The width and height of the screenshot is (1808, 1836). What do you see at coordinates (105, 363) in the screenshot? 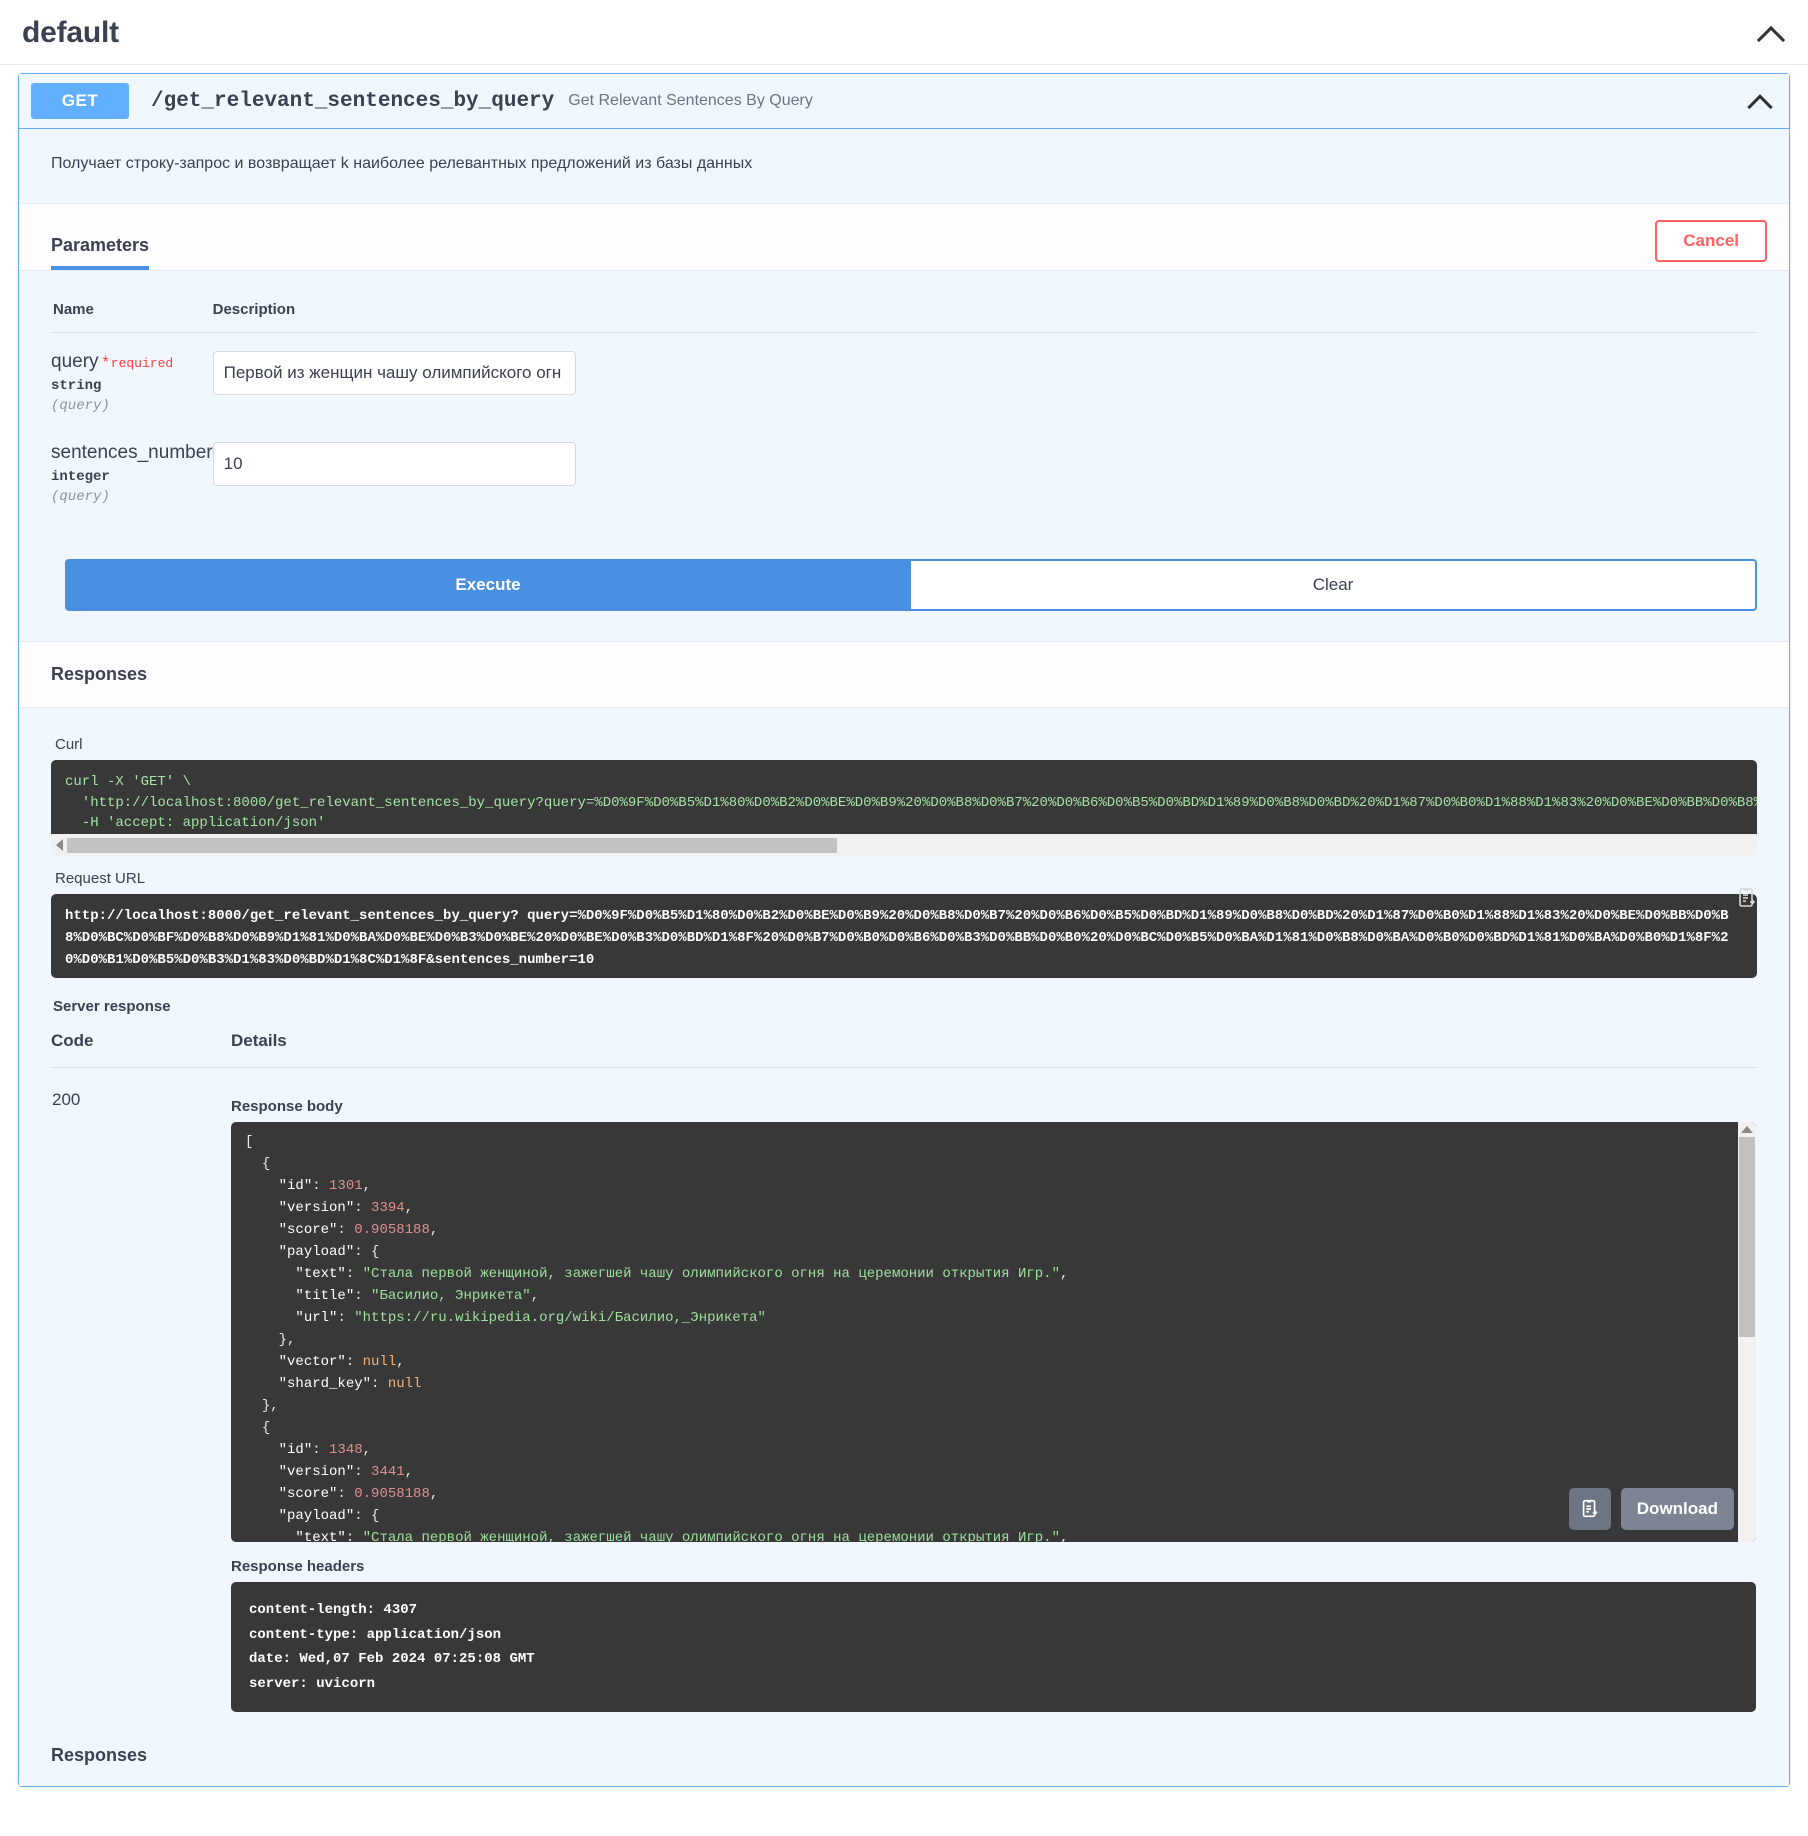
I see `required-asterisk-icon: *` at bounding box center [105, 363].